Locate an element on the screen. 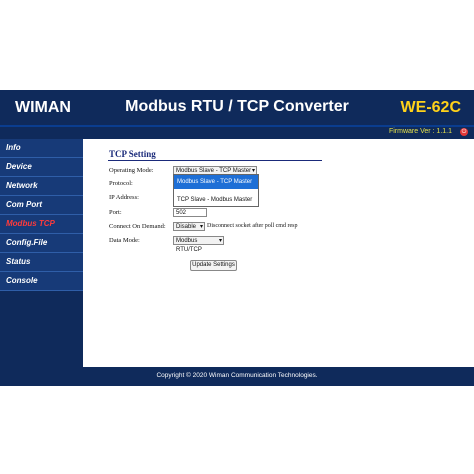 The height and width of the screenshot is (474, 474). sidebar-item-info: Info is located at coordinates (41, 148).